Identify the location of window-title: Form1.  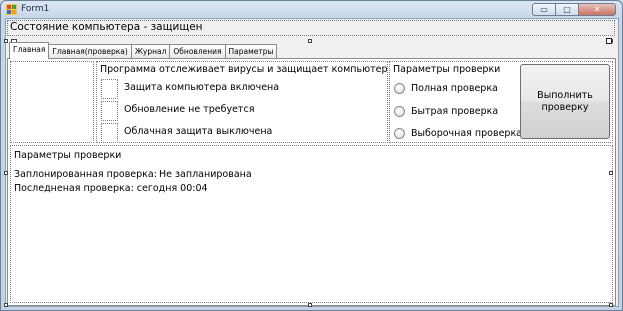
(35, 9).